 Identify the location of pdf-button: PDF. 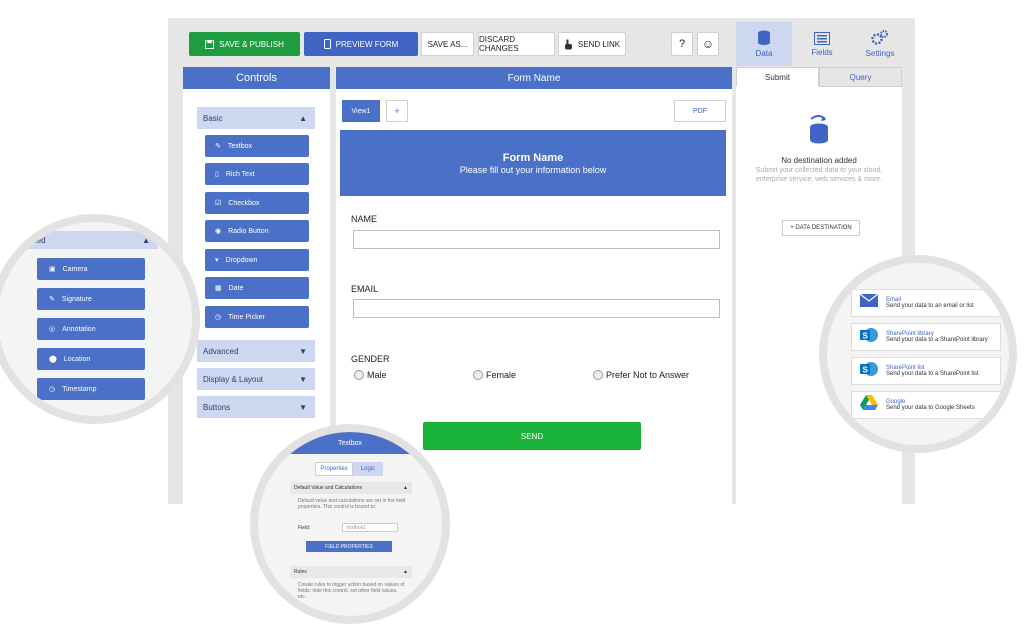
(700, 111).